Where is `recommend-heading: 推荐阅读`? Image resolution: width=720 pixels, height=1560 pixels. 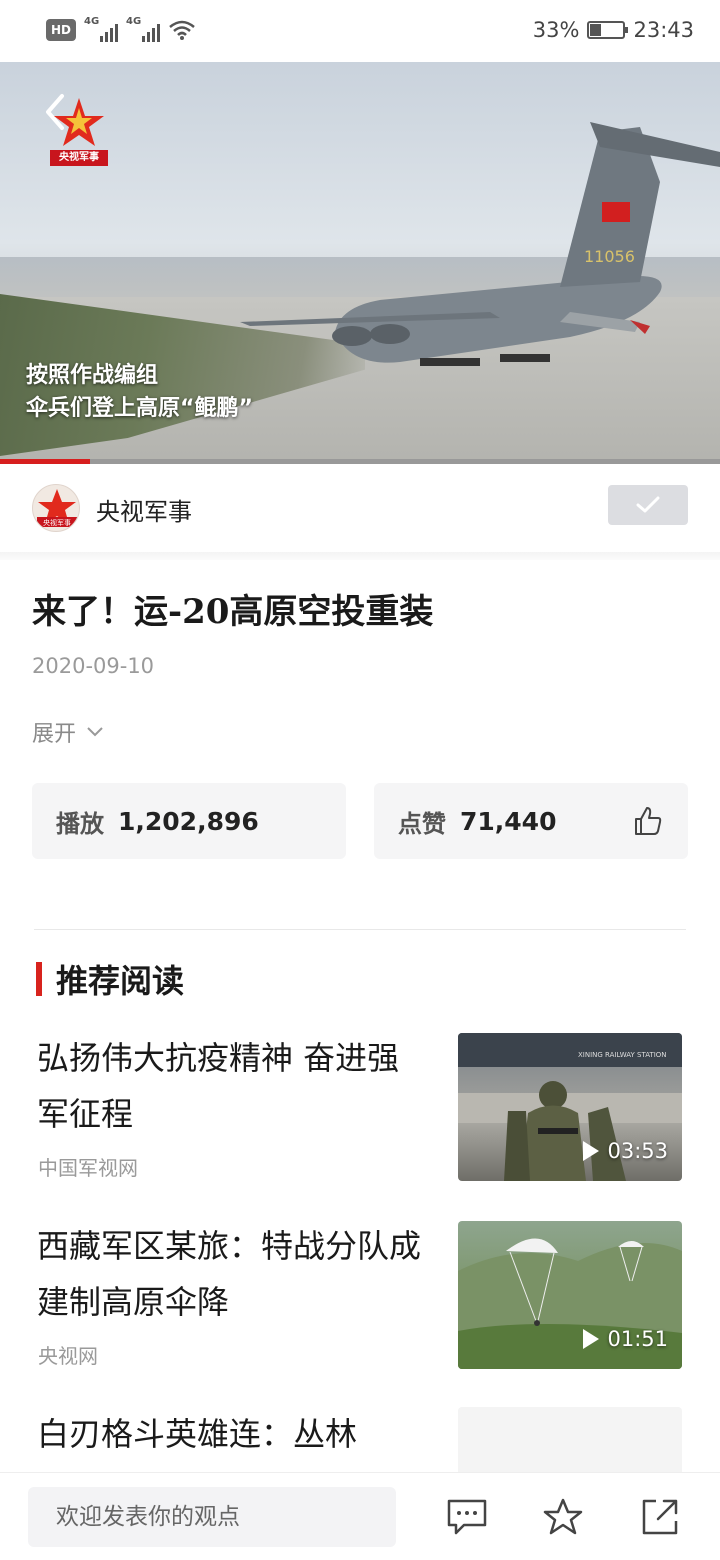
recommend-heading: 推荐阅读 is located at coordinates (110, 979).